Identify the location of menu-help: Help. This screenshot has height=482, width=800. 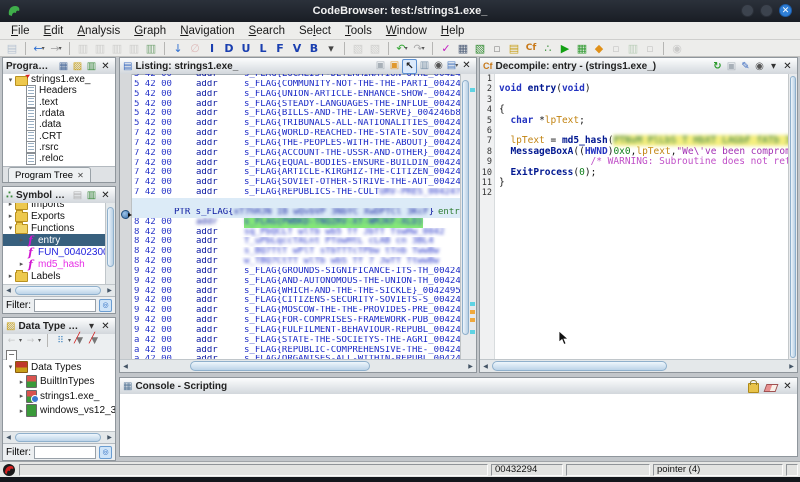
(453, 31).